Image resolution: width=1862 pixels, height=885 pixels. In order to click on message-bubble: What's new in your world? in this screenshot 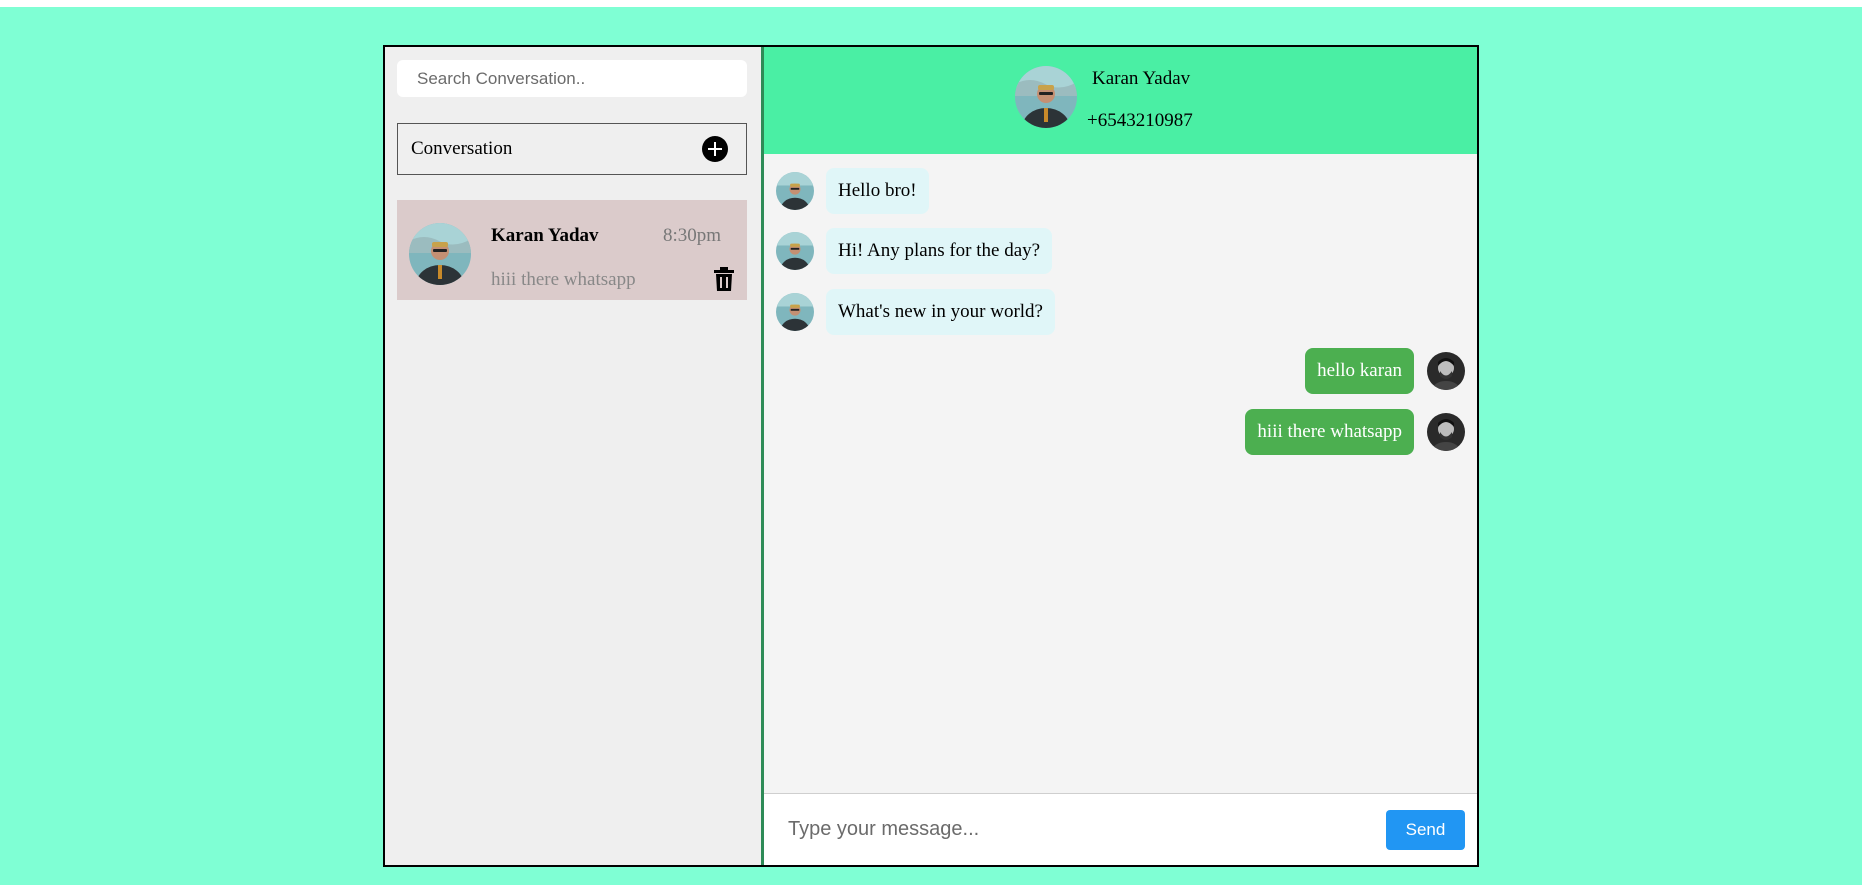, I will do `click(940, 312)`.